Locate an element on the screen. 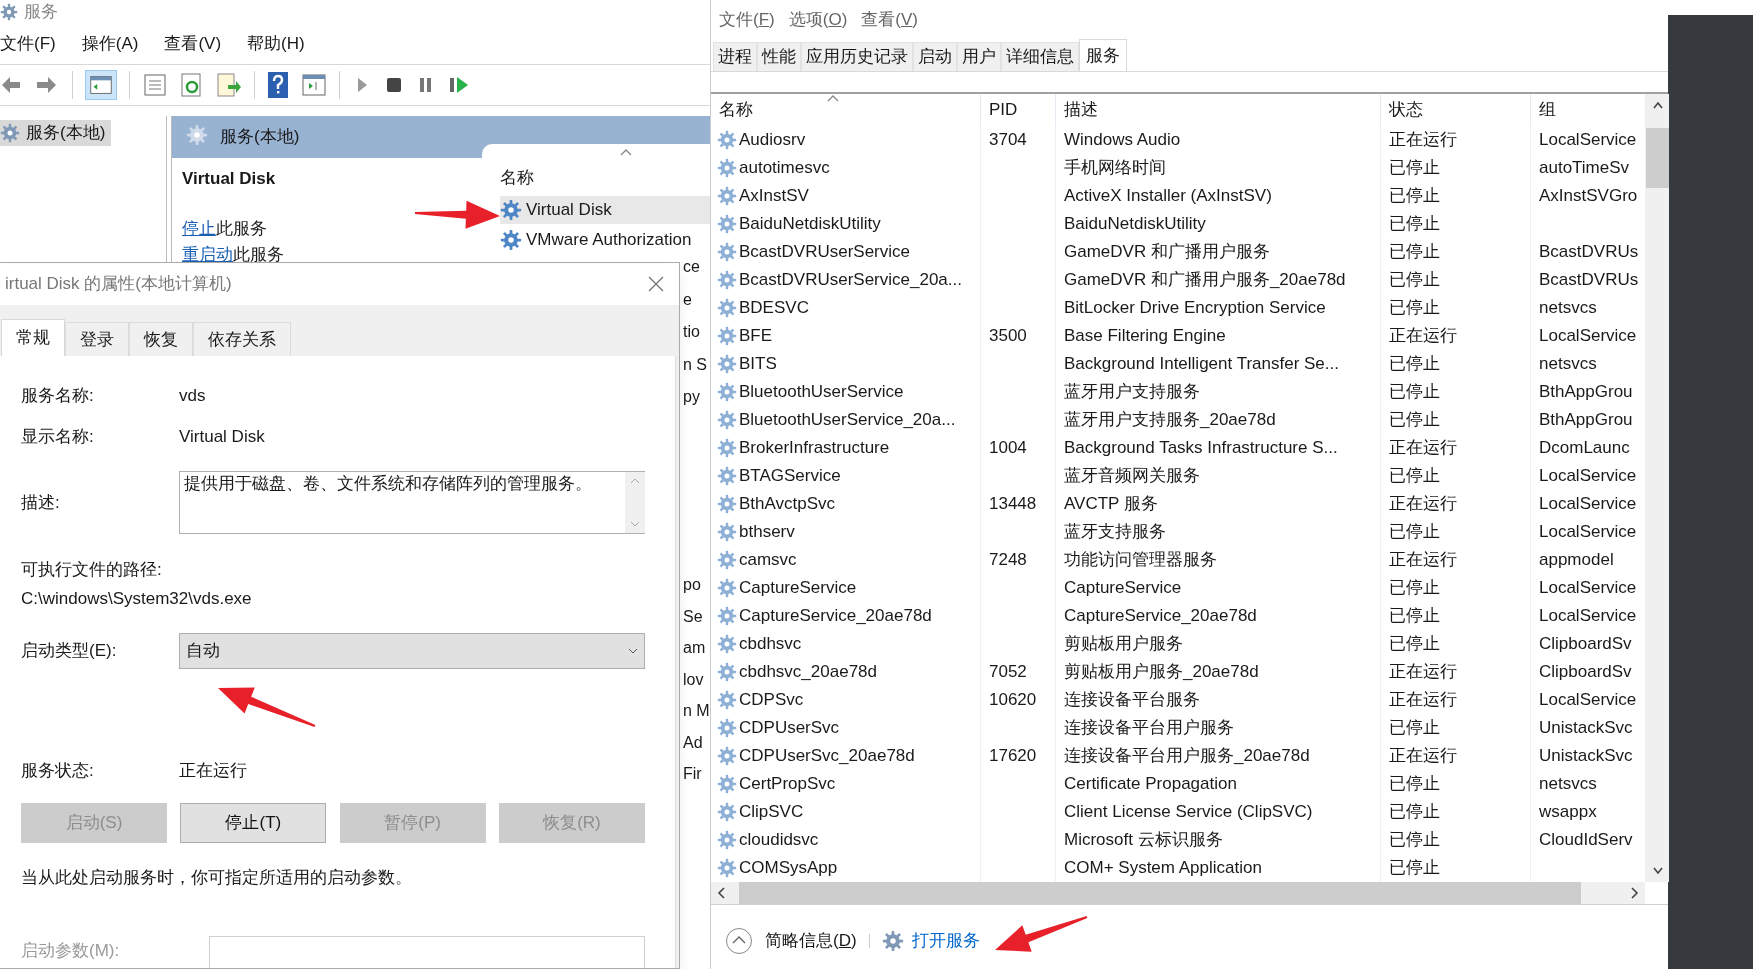  field-value: vds is located at coordinates (192, 396).